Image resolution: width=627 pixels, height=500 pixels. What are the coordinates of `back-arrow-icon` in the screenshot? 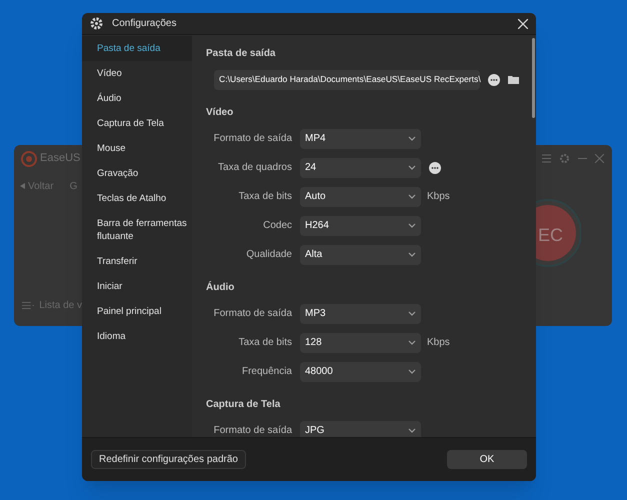 It's located at (22, 186).